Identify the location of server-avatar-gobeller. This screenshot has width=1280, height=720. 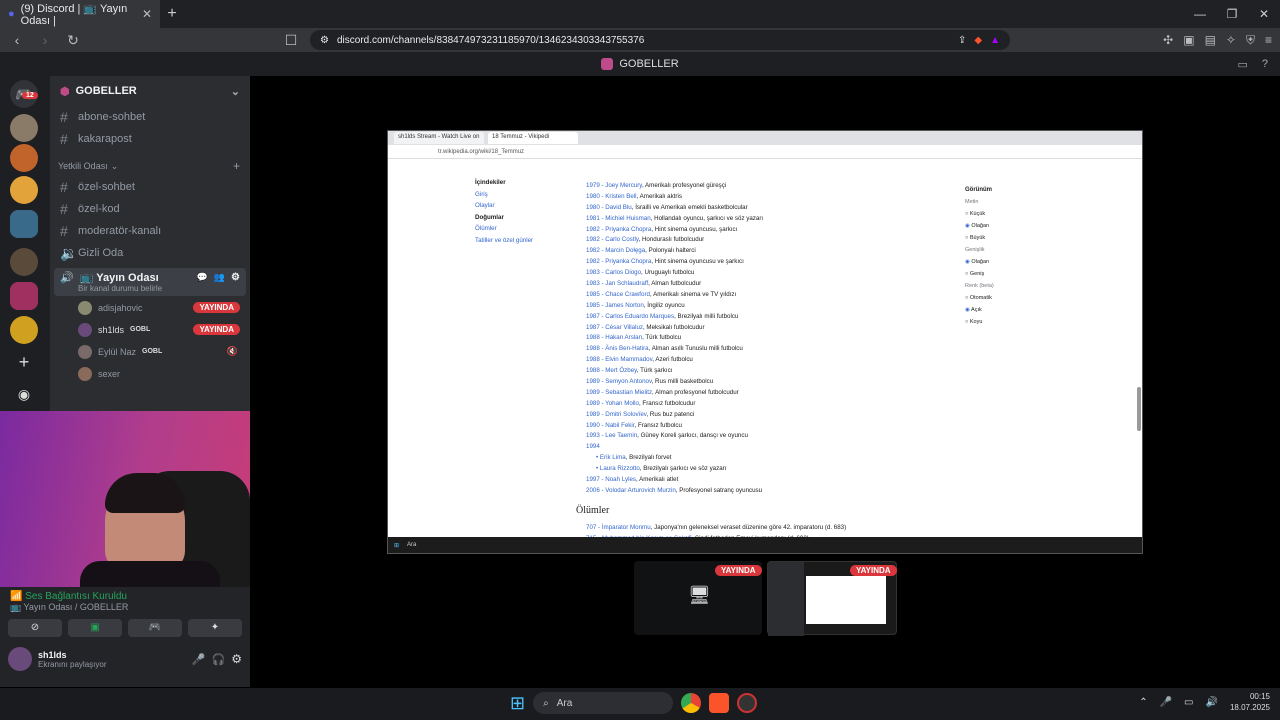
(24, 296).